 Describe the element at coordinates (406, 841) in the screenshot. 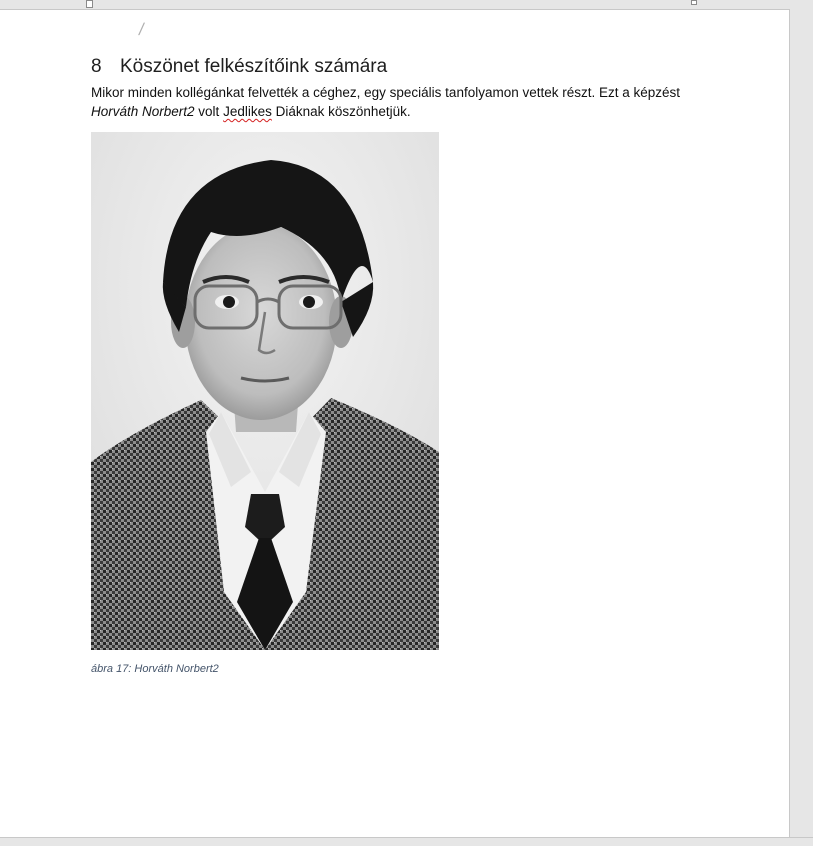

I see `status-bar-edge` at that location.